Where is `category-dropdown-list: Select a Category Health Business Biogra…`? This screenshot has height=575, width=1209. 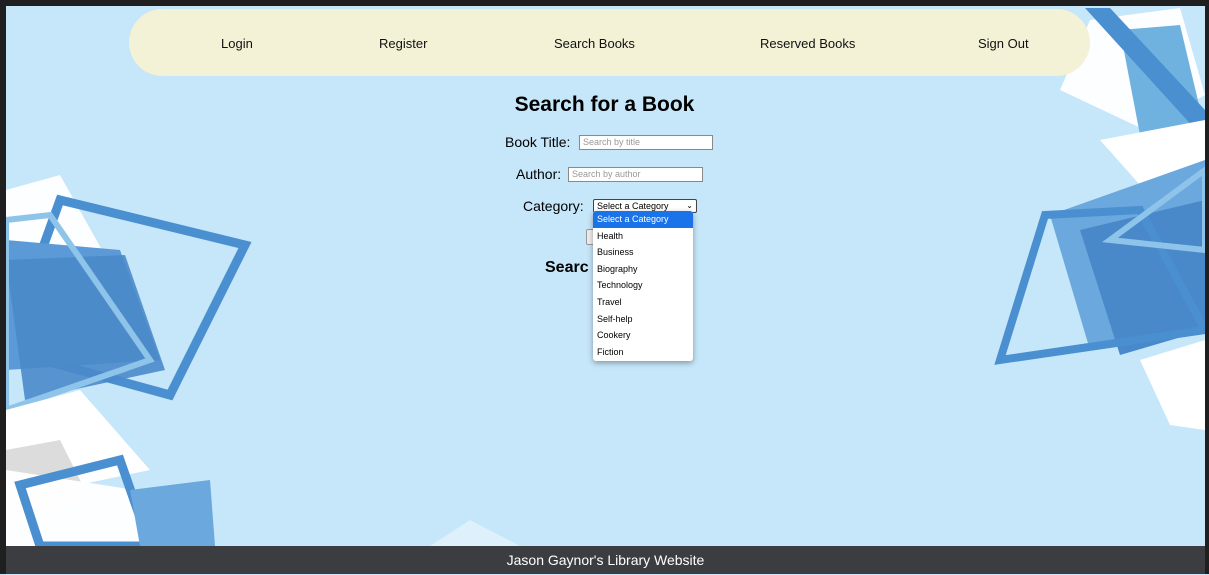 category-dropdown-list: Select a Category Health Business Biogra… is located at coordinates (643, 286).